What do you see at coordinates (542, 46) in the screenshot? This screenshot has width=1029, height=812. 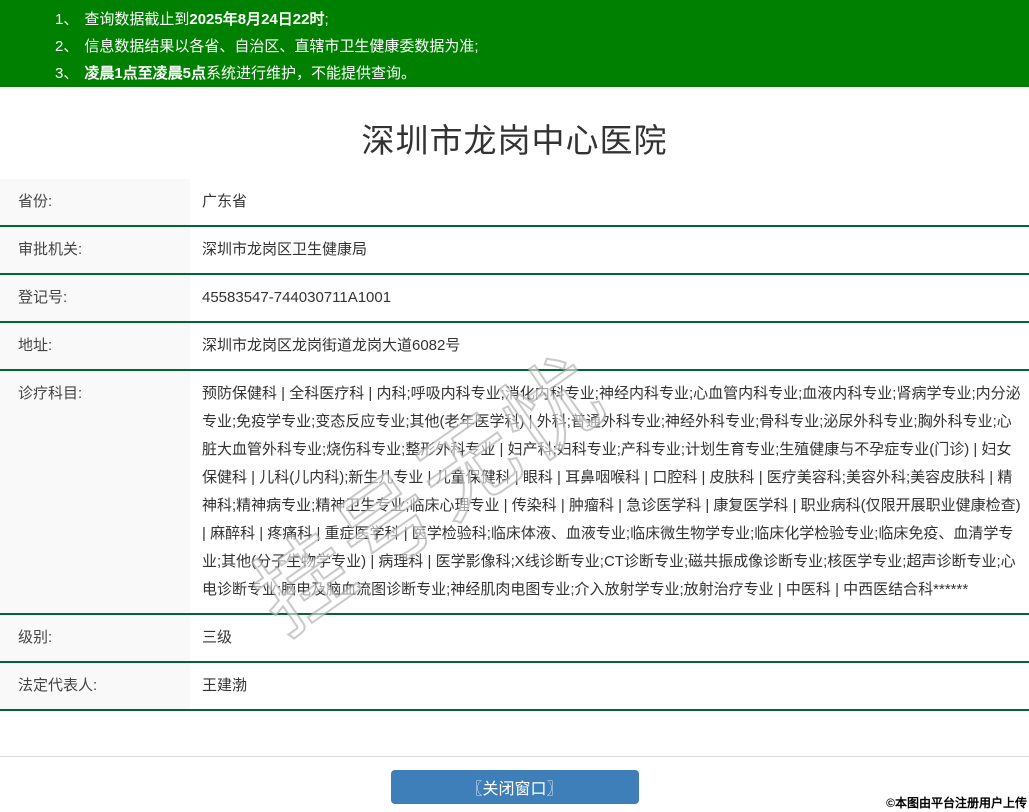 I see `notice-line-2: 2、 信息数据结果以各省、自治区、直辖市卫生健康委数据为准;` at bounding box center [542, 46].